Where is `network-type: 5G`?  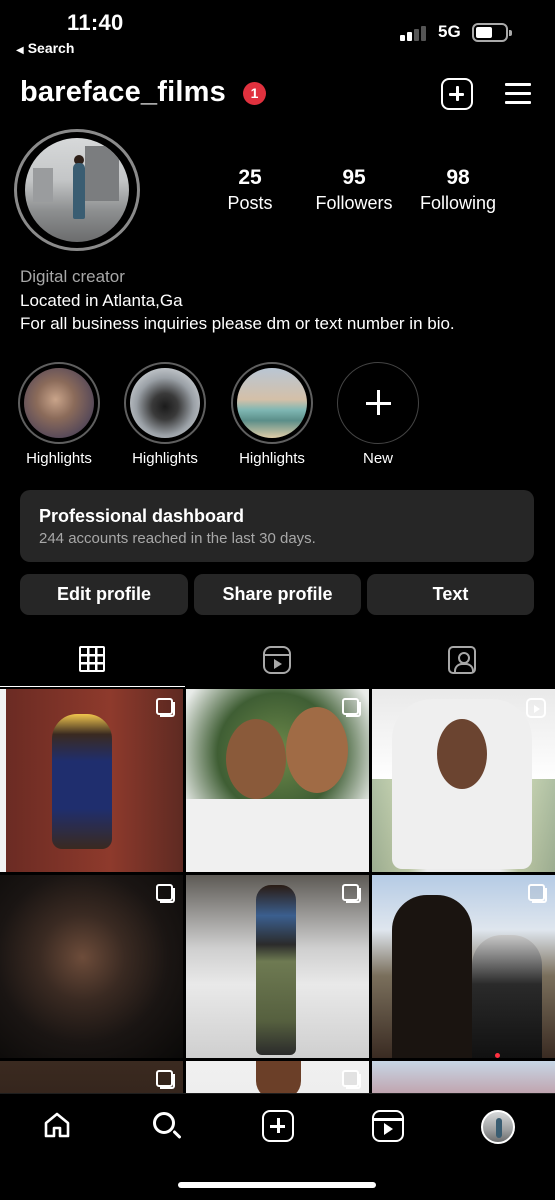 network-type: 5G is located at coordinates (449, 31).